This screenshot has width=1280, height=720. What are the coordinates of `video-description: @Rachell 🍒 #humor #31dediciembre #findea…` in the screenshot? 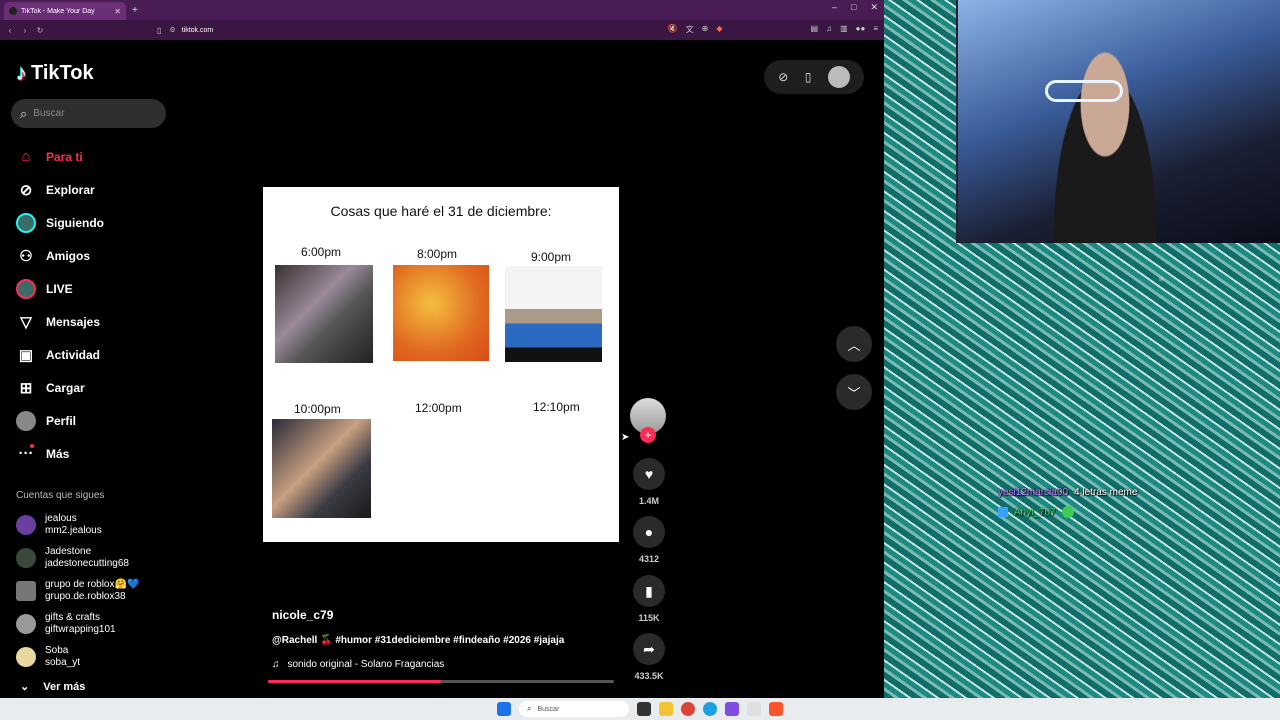 It's located at (418, 640).